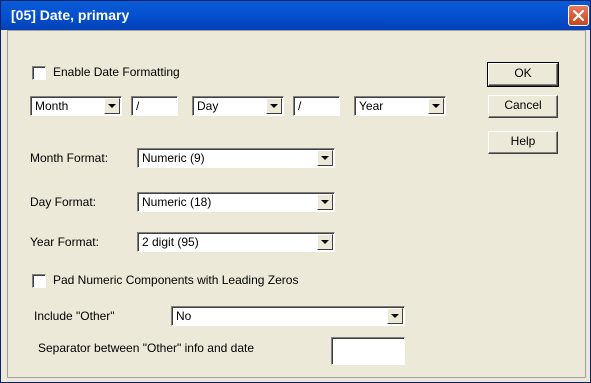 The width and height of the screenshot is (591, 383). I want to click on month-format-dropdown-button, so click(325, 158).